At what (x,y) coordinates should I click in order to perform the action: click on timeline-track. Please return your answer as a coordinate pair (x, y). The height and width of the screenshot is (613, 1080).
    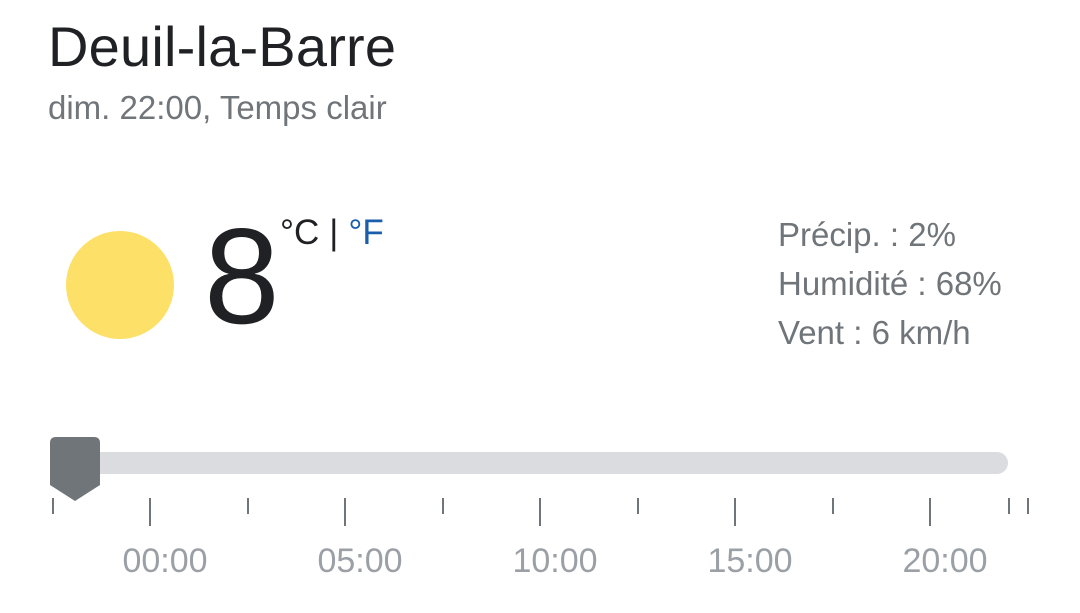
    Looking at the image, I should click on (534, 463).